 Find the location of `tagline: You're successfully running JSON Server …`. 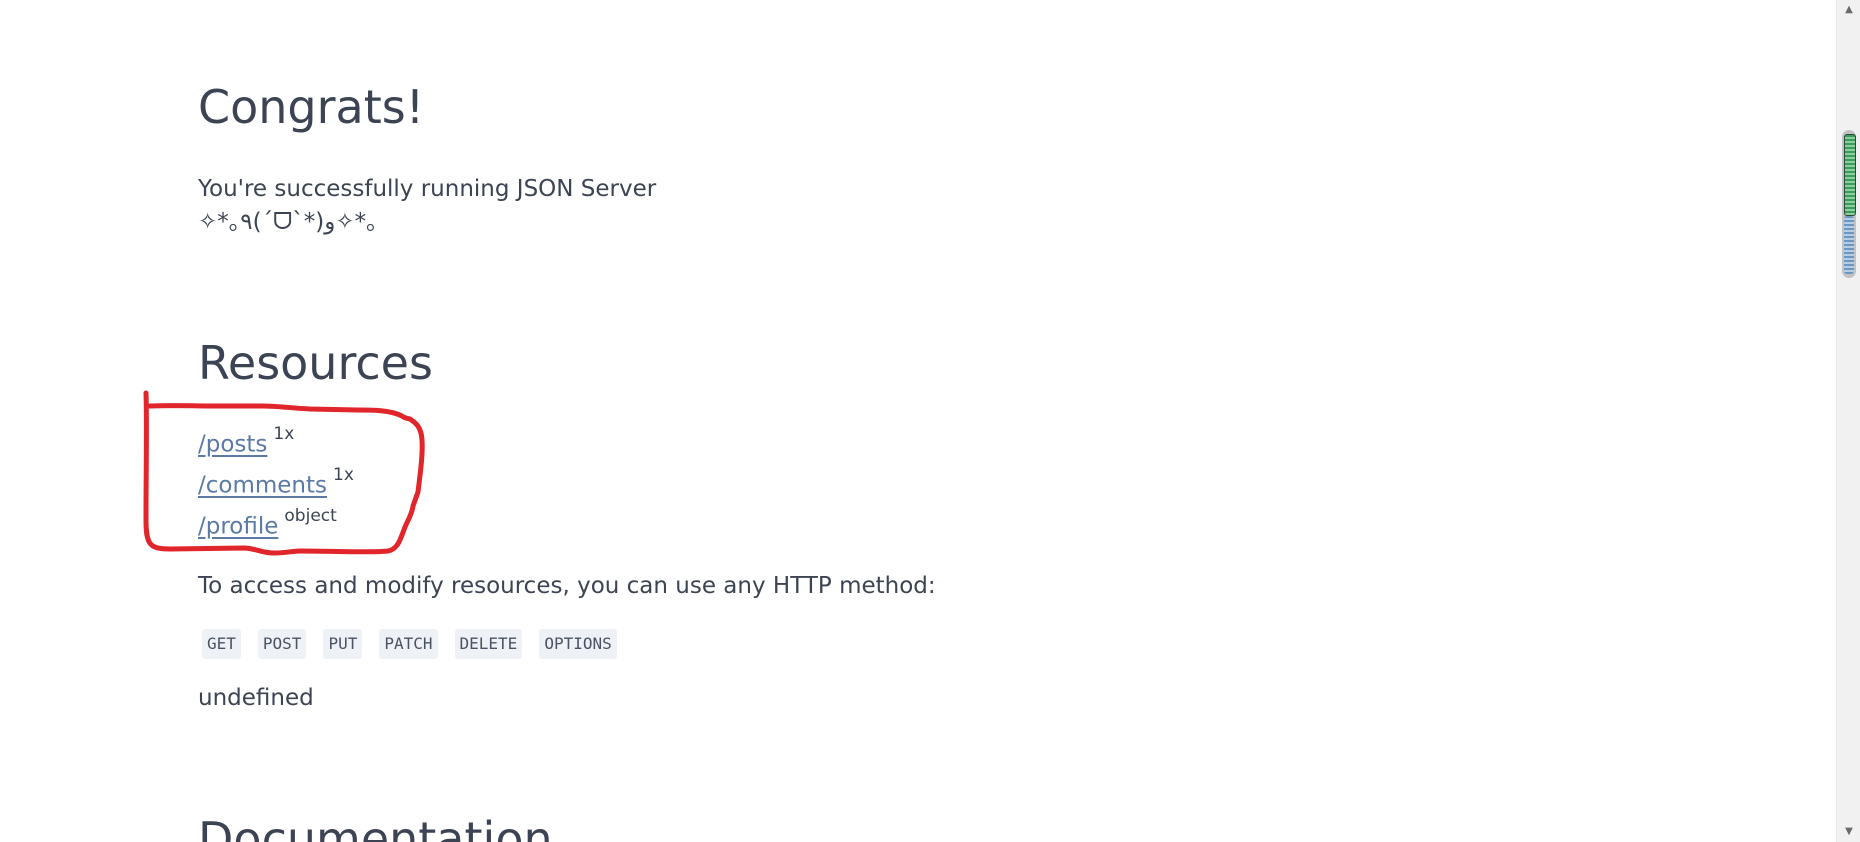

tagline: You're successfully running JSON Server … is located at coordinates (427, 206).